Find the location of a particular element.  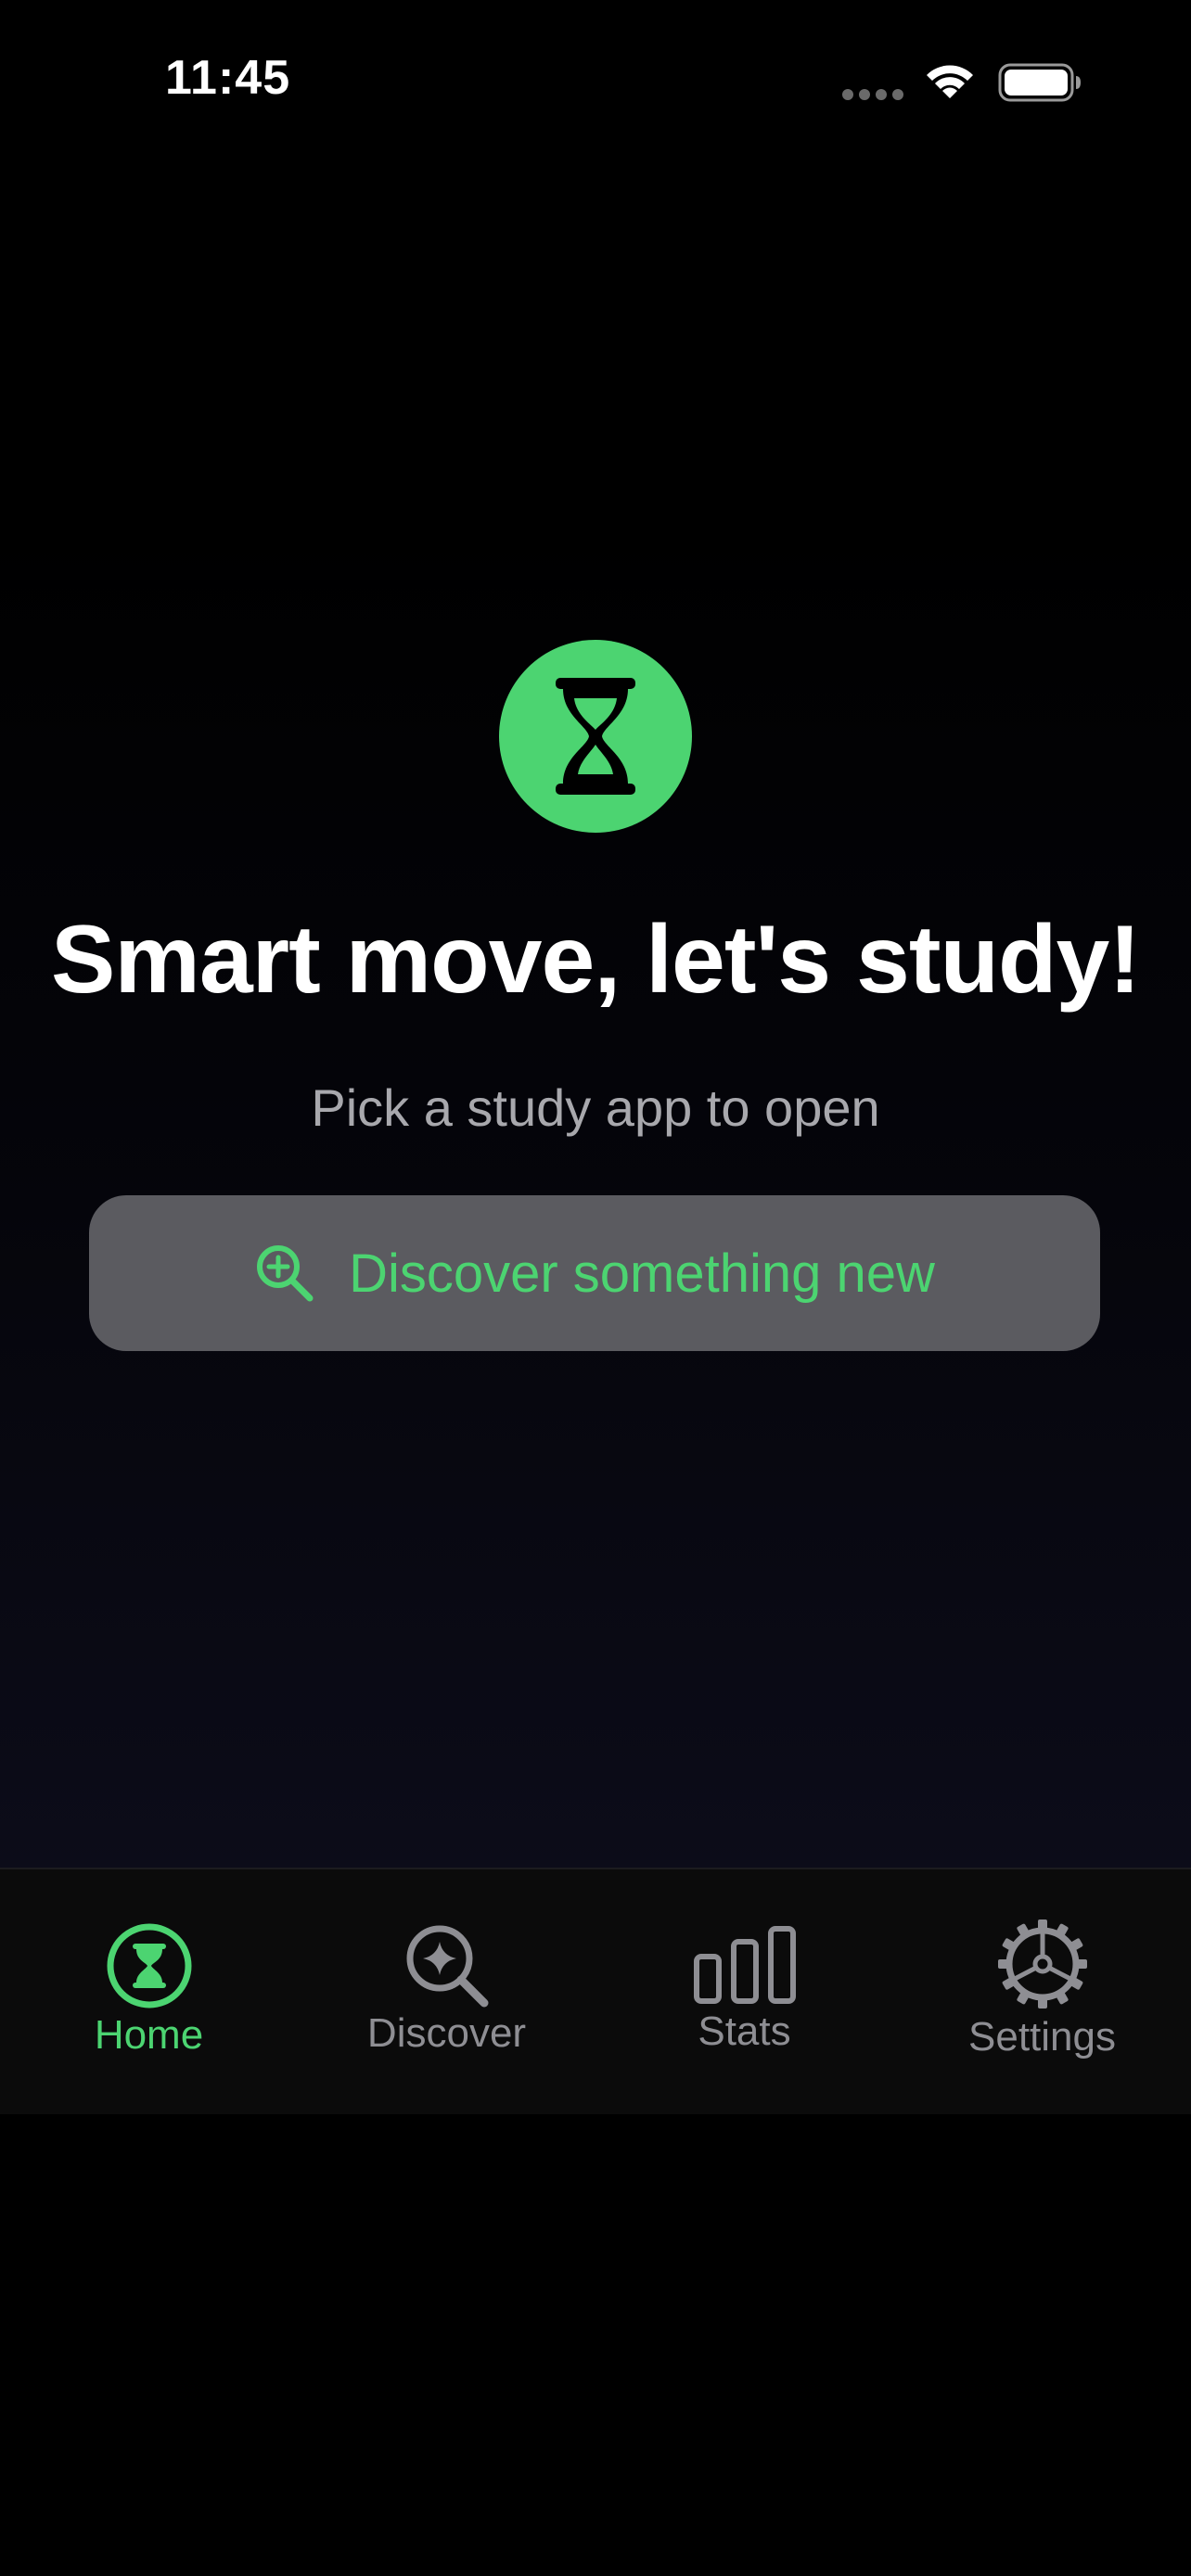

hourglass-icon is located at coordinates (595, 736).